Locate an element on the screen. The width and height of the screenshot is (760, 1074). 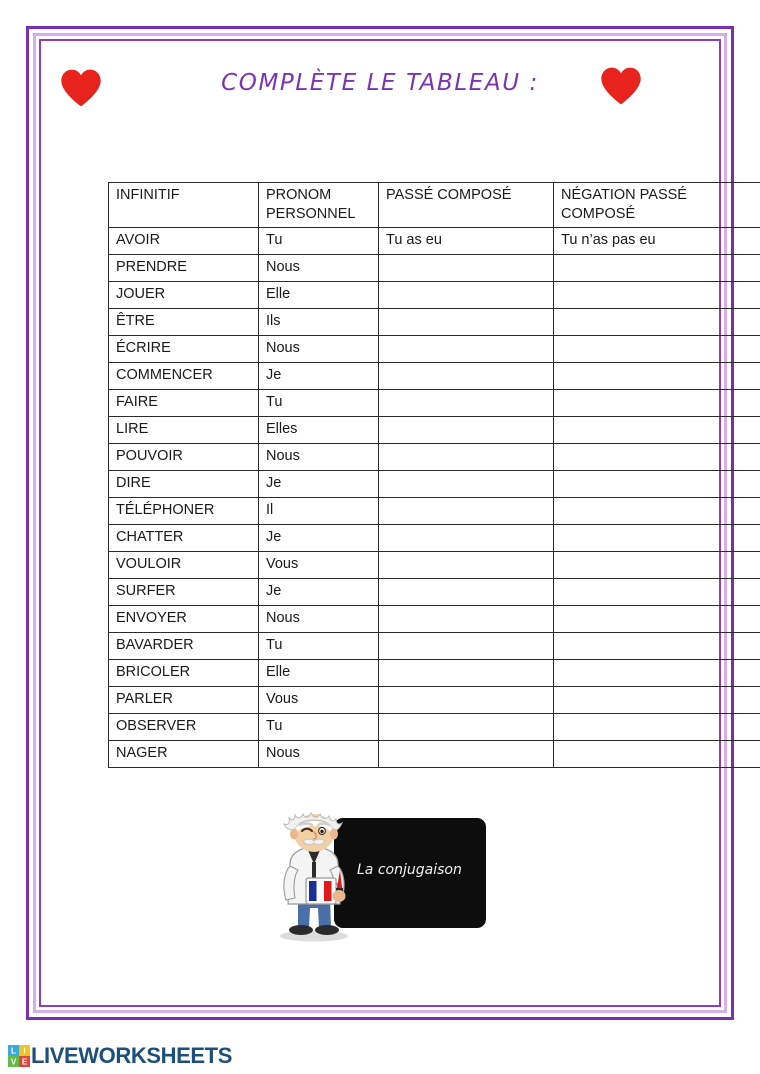
table-row: ÉCRIRE Nous is located at coordinates (434, 349).